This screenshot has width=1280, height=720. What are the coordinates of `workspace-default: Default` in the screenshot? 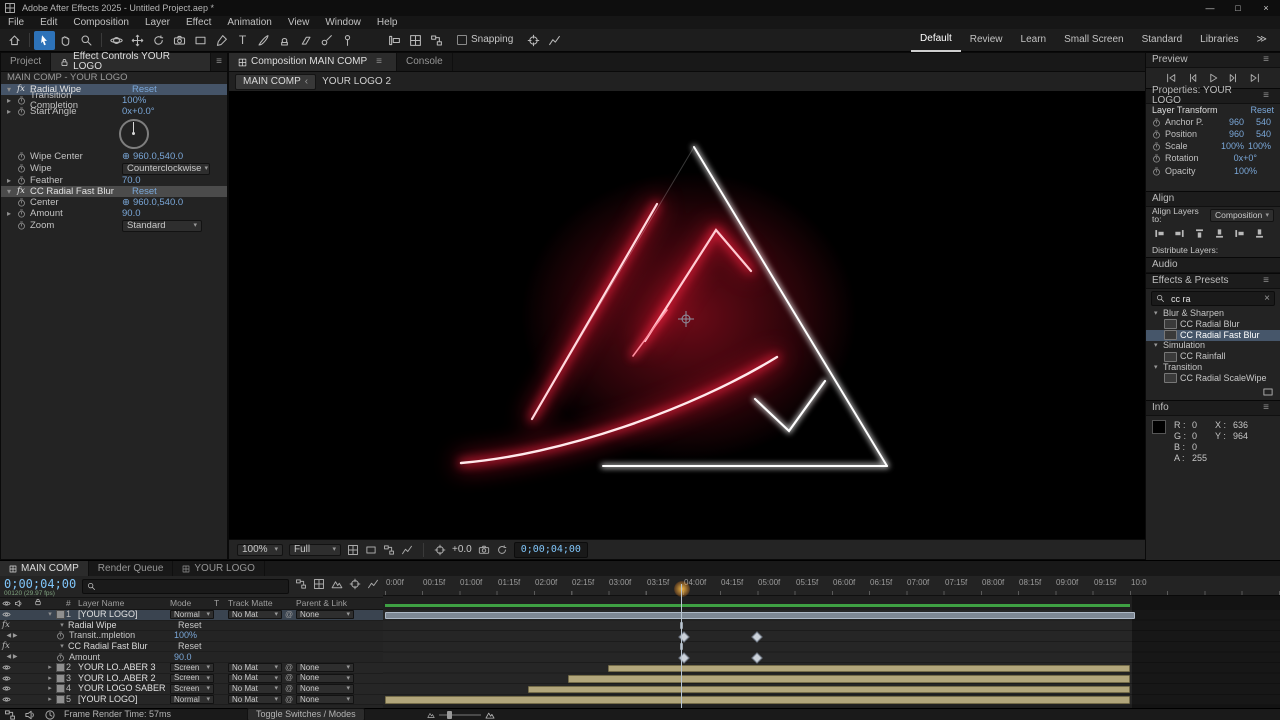 It's located at (936, 40).